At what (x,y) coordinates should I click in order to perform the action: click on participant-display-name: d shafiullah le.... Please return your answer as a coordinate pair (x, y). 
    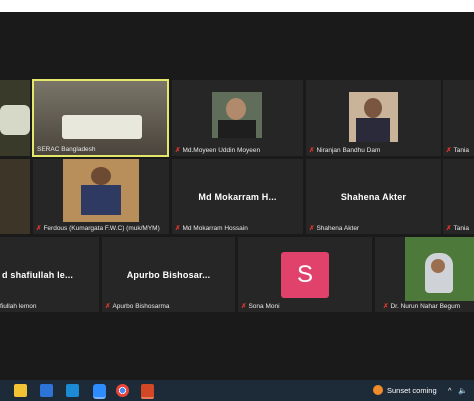
    Looking at the image, I should click on (38, 274).